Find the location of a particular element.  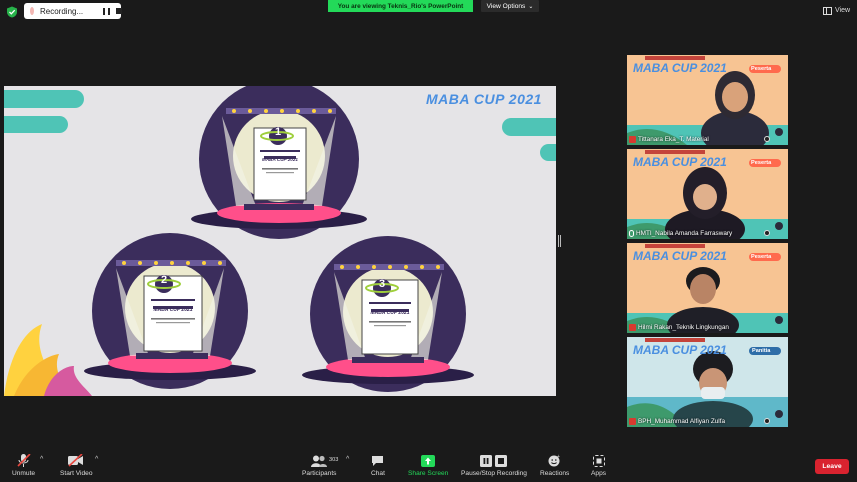

view-options-button: View Options ⌄ is located at coordinates (510, 6).